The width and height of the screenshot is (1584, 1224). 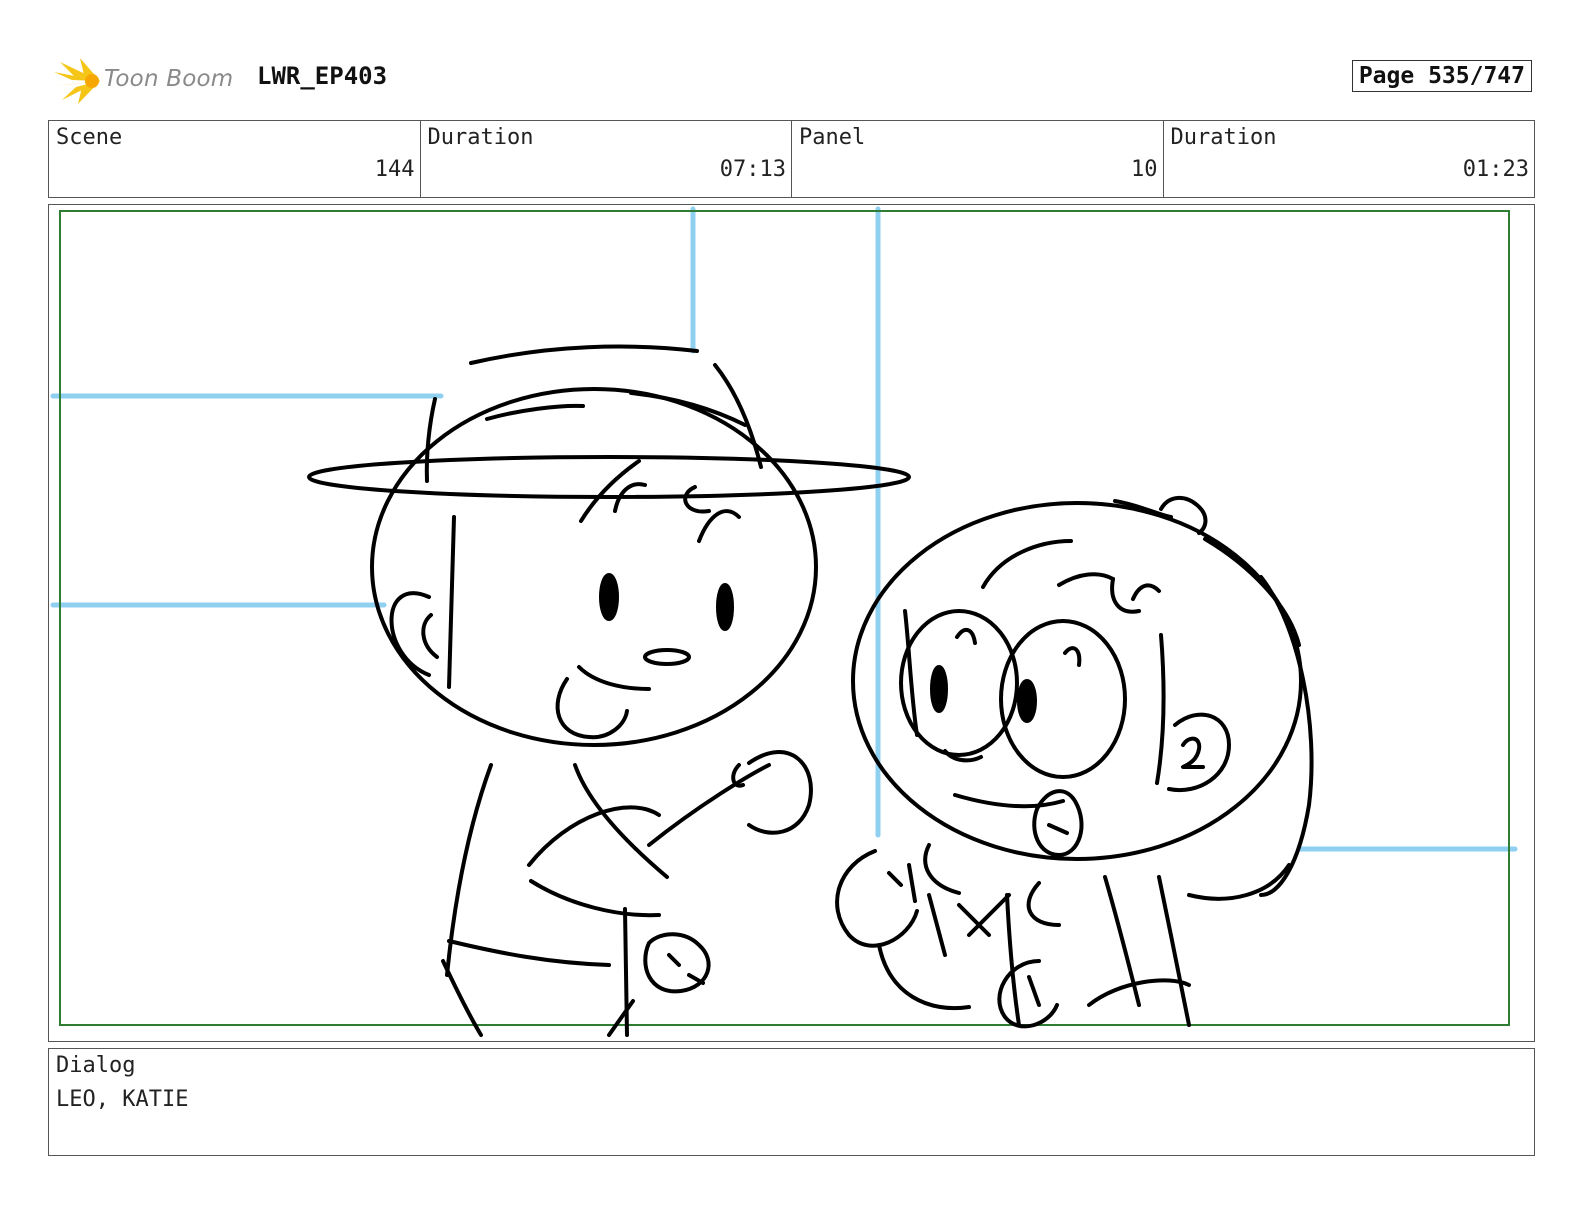 I want to click on flame-icon, so click(x=77, y=81).